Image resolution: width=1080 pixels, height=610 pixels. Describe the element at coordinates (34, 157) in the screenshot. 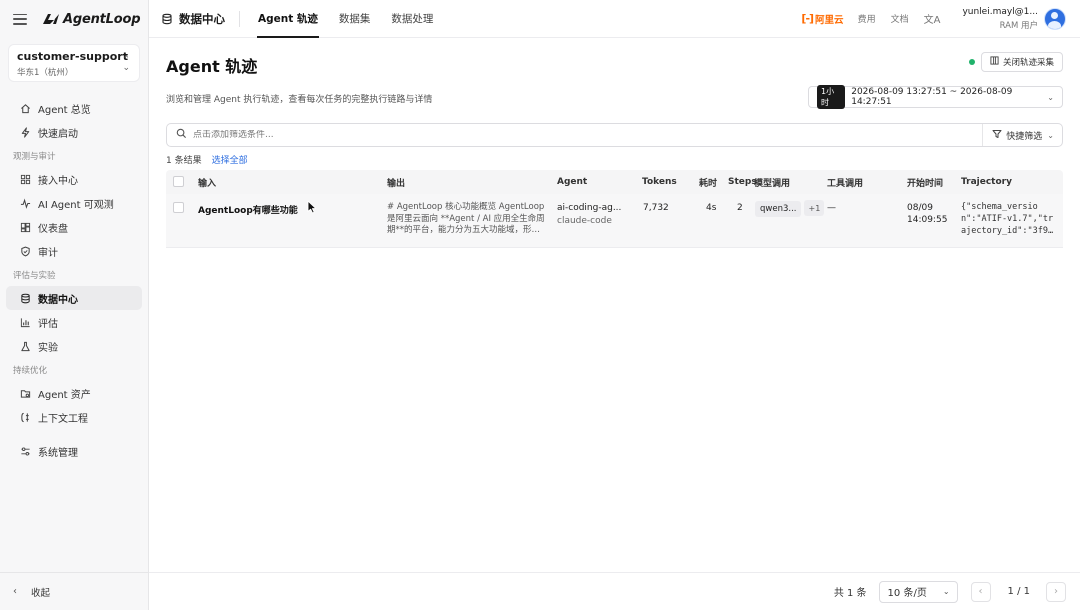

I see `nav-group-observe: 观测与审计` at that location.